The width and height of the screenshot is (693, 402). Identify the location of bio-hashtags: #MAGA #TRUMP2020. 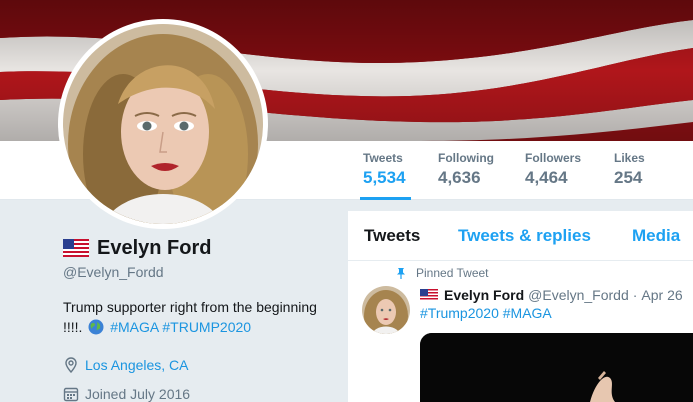
(180, 327).